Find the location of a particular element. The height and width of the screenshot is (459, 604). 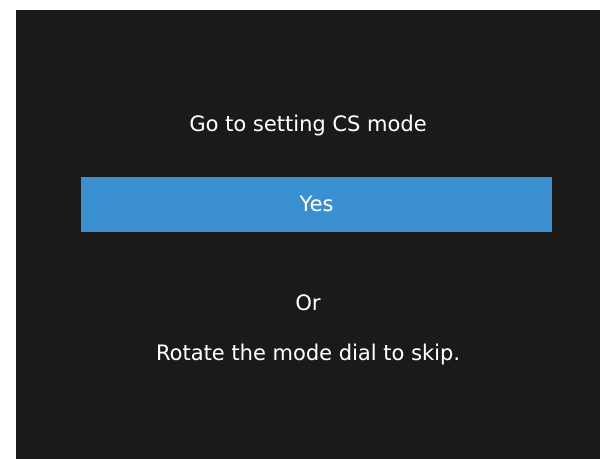

yes-button: Yes is located at coordinates (316, 204).